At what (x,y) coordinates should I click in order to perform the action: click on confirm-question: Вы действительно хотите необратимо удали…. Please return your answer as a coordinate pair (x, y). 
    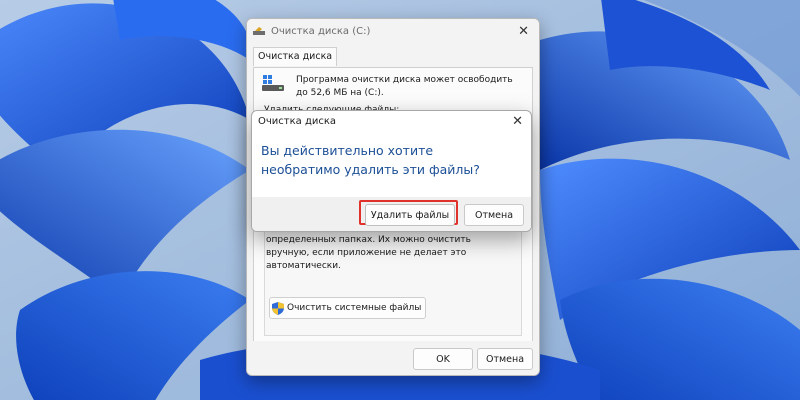
    Looking at the image, I should click on (370, 160).